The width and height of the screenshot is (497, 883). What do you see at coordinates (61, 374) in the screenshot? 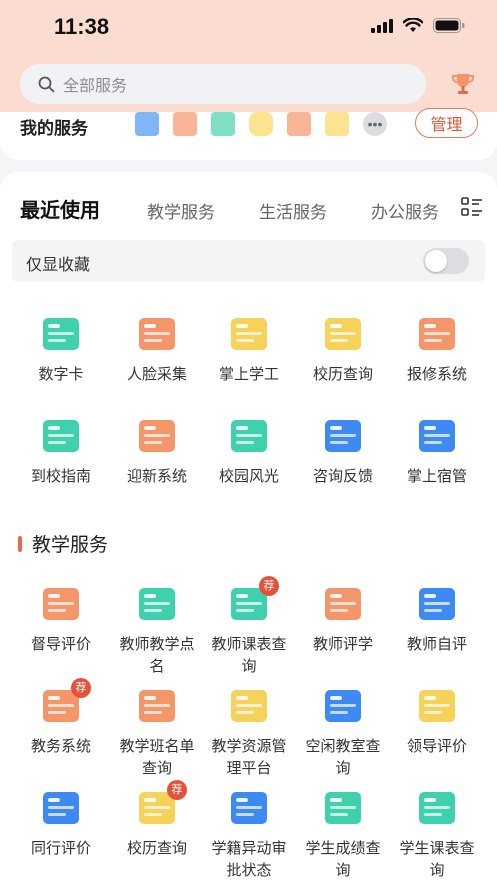
I see `service-label: 数字卡` at bounding box center [61, 374].